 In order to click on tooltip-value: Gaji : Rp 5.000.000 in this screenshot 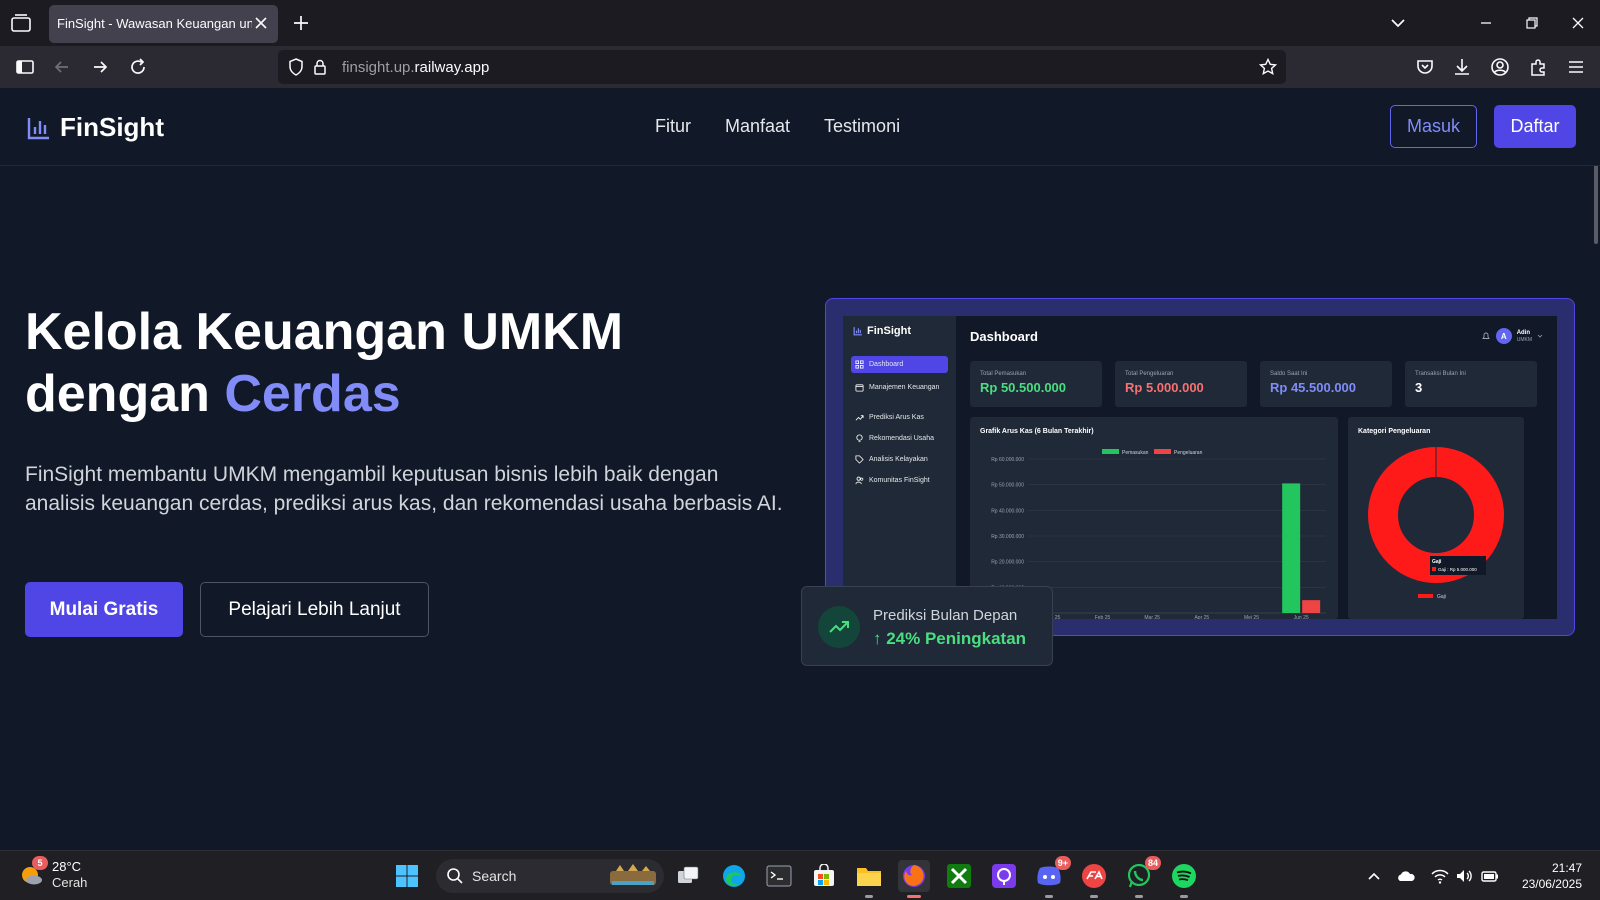, I will do `click(1457, 569)`.